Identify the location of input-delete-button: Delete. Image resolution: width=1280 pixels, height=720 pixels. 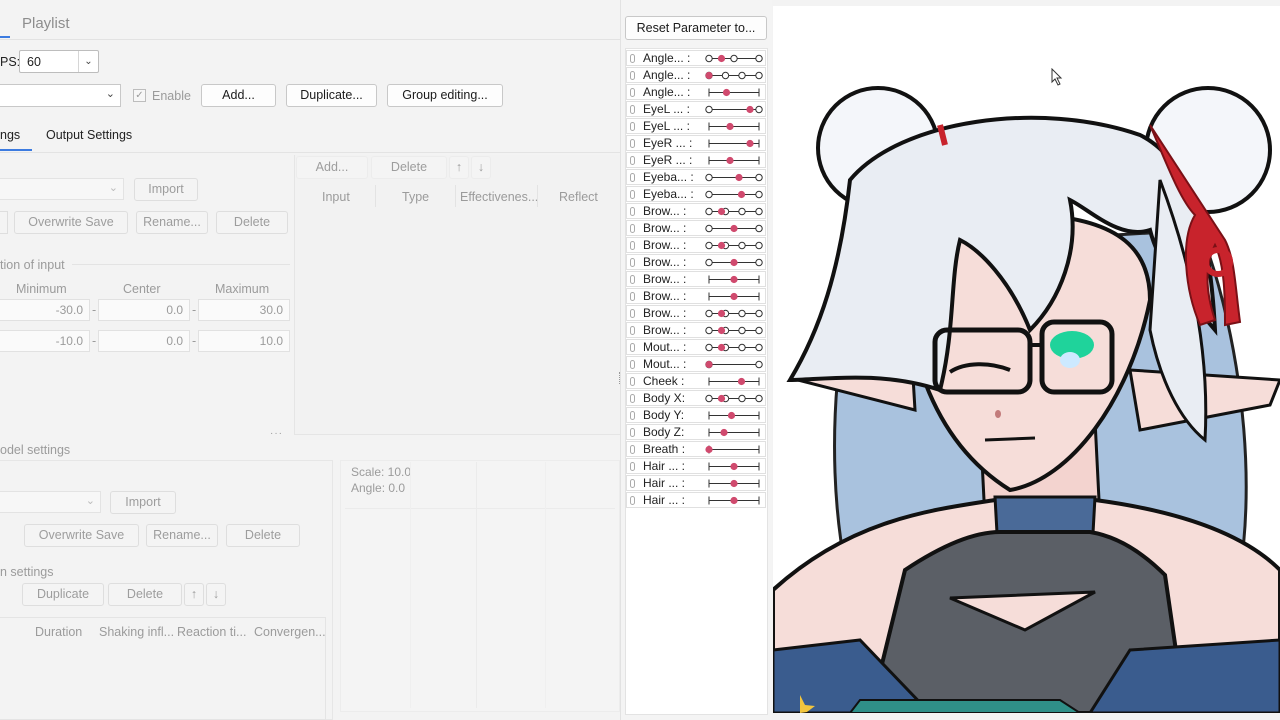
(409, 167).